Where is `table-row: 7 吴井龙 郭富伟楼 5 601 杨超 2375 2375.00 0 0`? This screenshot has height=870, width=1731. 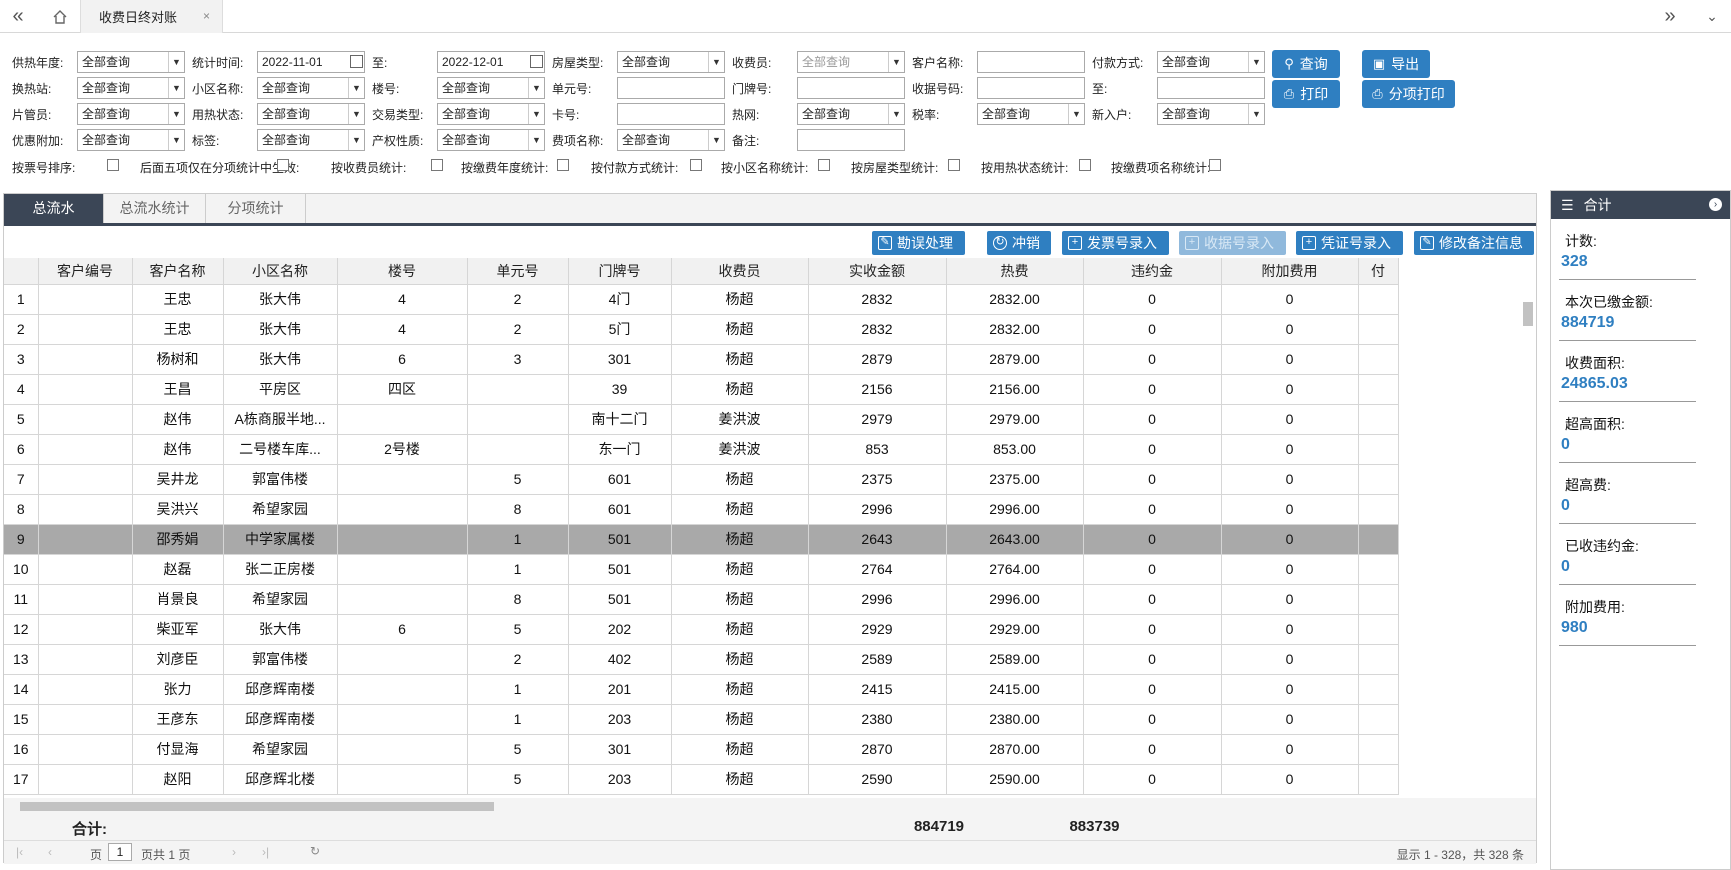 table-row: 7 吴井龙 郭富伟楼 5 601 杨超 2375 2375.00 0 0 is located at coordinates (701, 479).